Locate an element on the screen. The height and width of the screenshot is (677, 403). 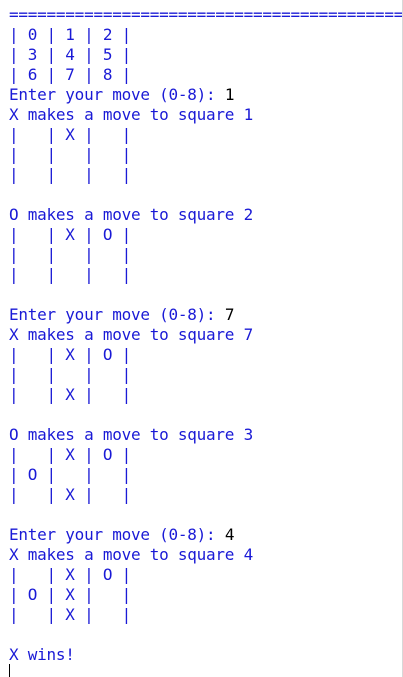
console-output-text: | O | X | | is located at coordinates (70, 594).